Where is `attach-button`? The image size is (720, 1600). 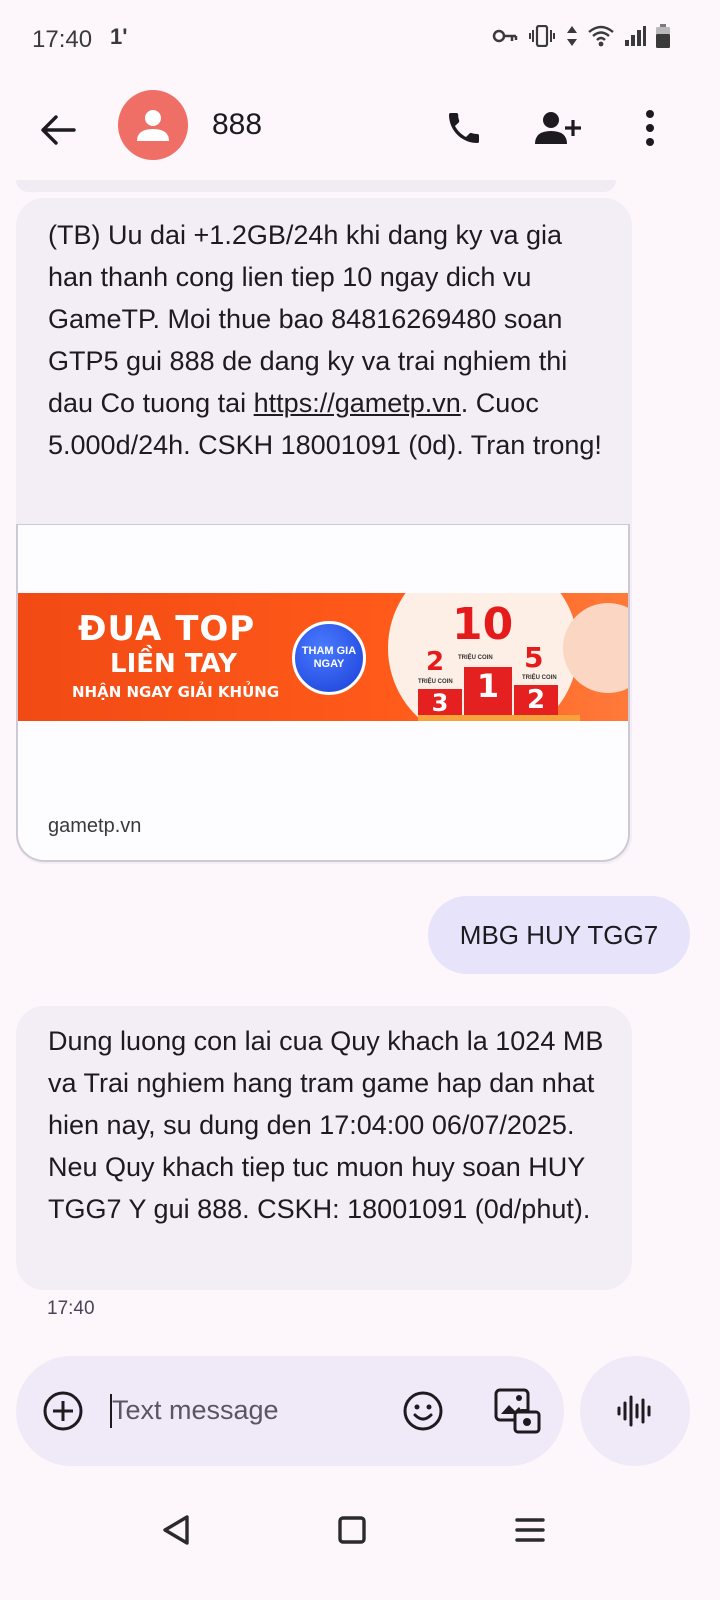 attach-button is located at coordinates (63, 1411).